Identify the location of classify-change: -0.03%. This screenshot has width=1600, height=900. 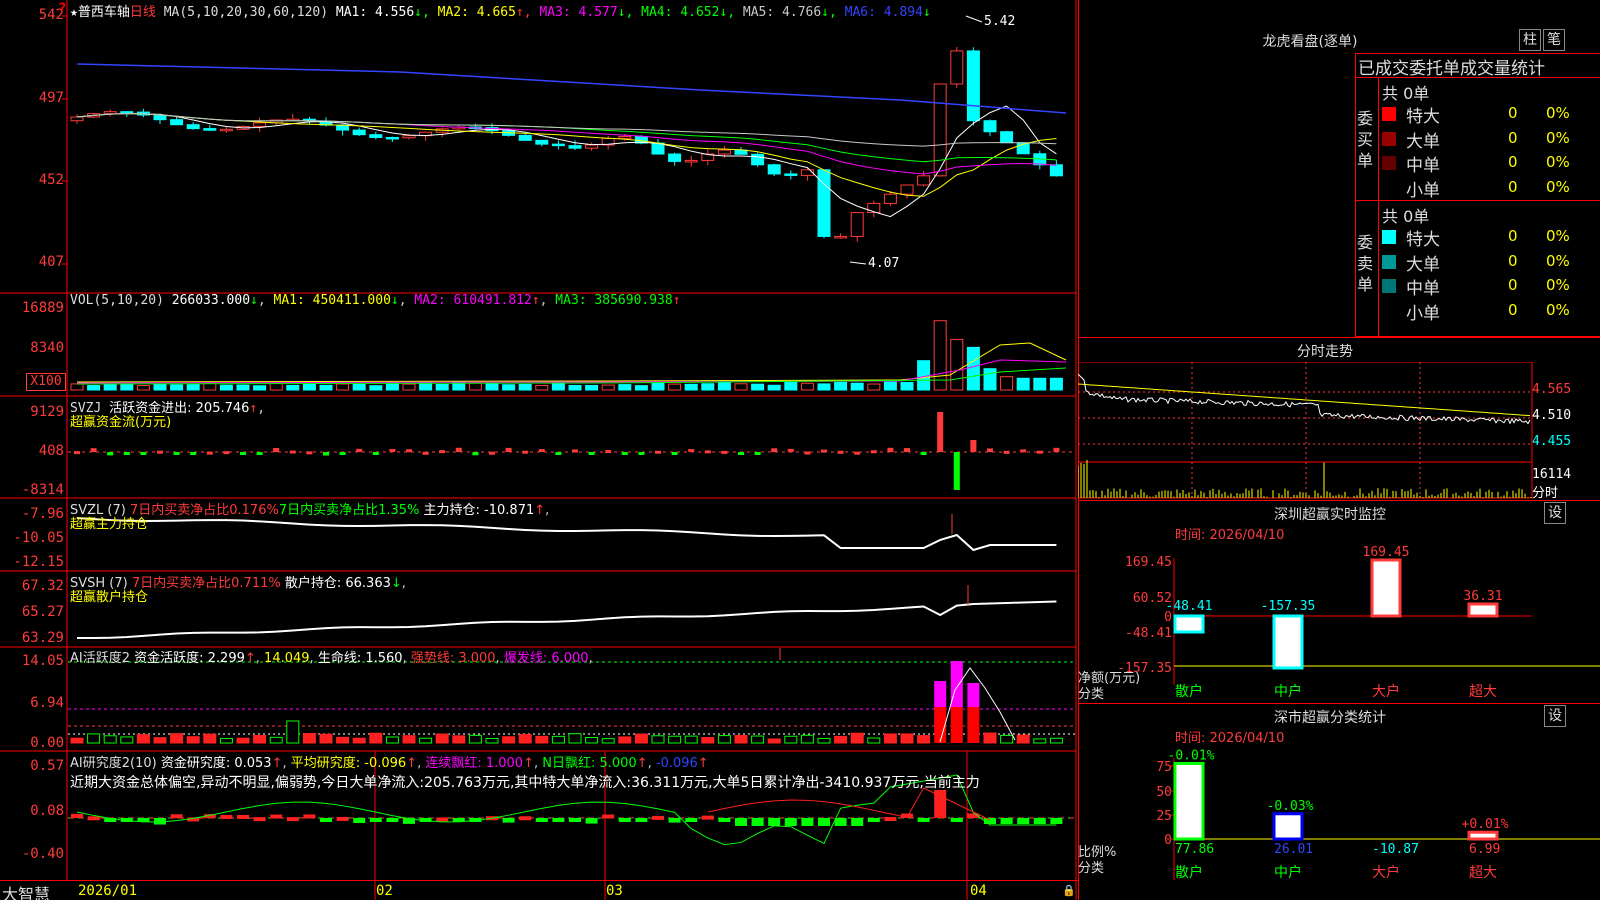
(1290, 806).